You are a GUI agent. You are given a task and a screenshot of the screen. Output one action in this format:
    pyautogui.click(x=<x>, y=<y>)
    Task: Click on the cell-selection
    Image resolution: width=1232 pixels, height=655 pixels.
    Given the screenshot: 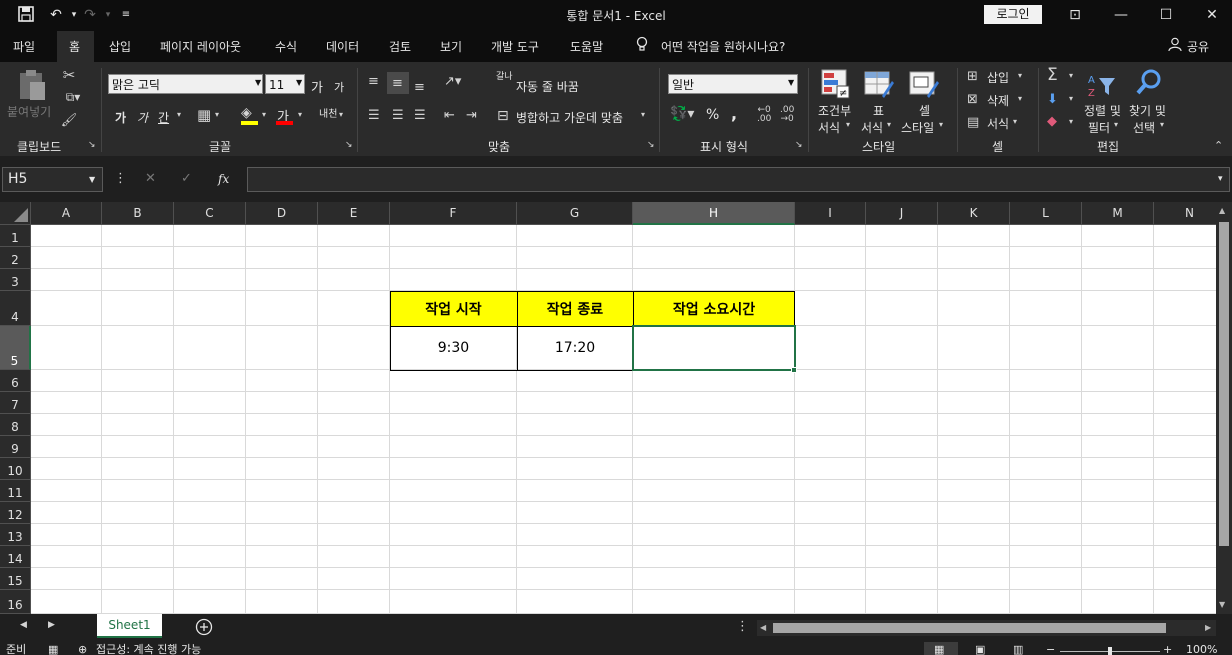 What is the action you would take?
    pyautogui.click(x=714, y=348)
    